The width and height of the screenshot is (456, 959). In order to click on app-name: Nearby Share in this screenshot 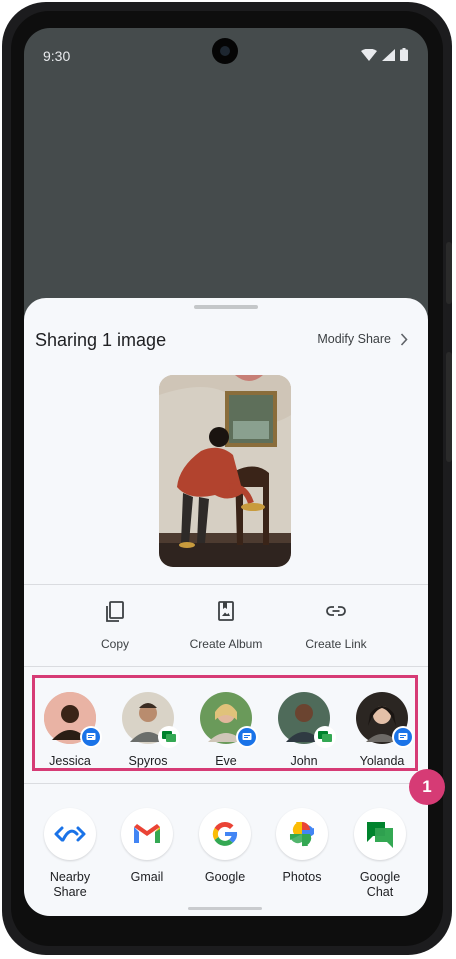, I will do `click(70, 884)`.